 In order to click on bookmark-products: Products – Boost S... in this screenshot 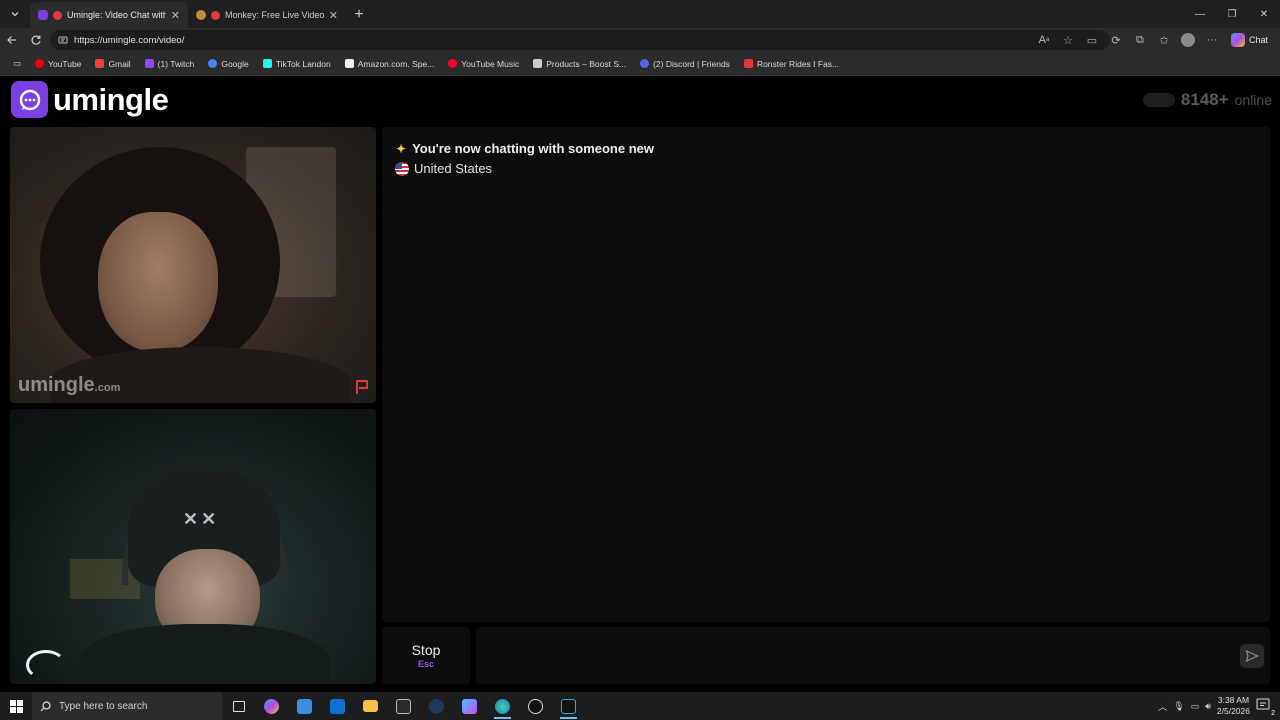, I will do `click(579, 64)`.